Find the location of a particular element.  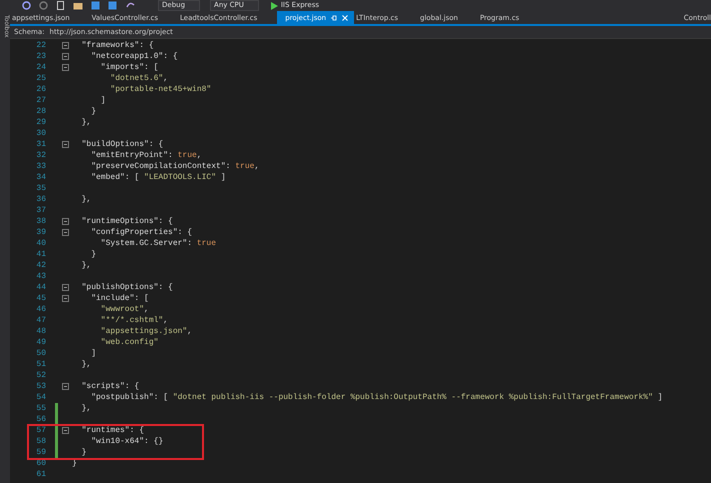

line-number: 56 is located at coordinates (40, 419).